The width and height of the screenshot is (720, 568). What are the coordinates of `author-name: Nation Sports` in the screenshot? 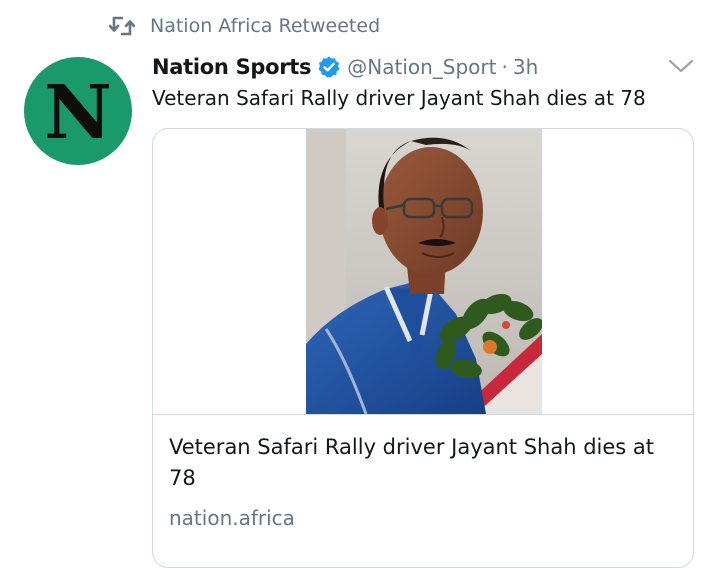 It's located at (232, 67).